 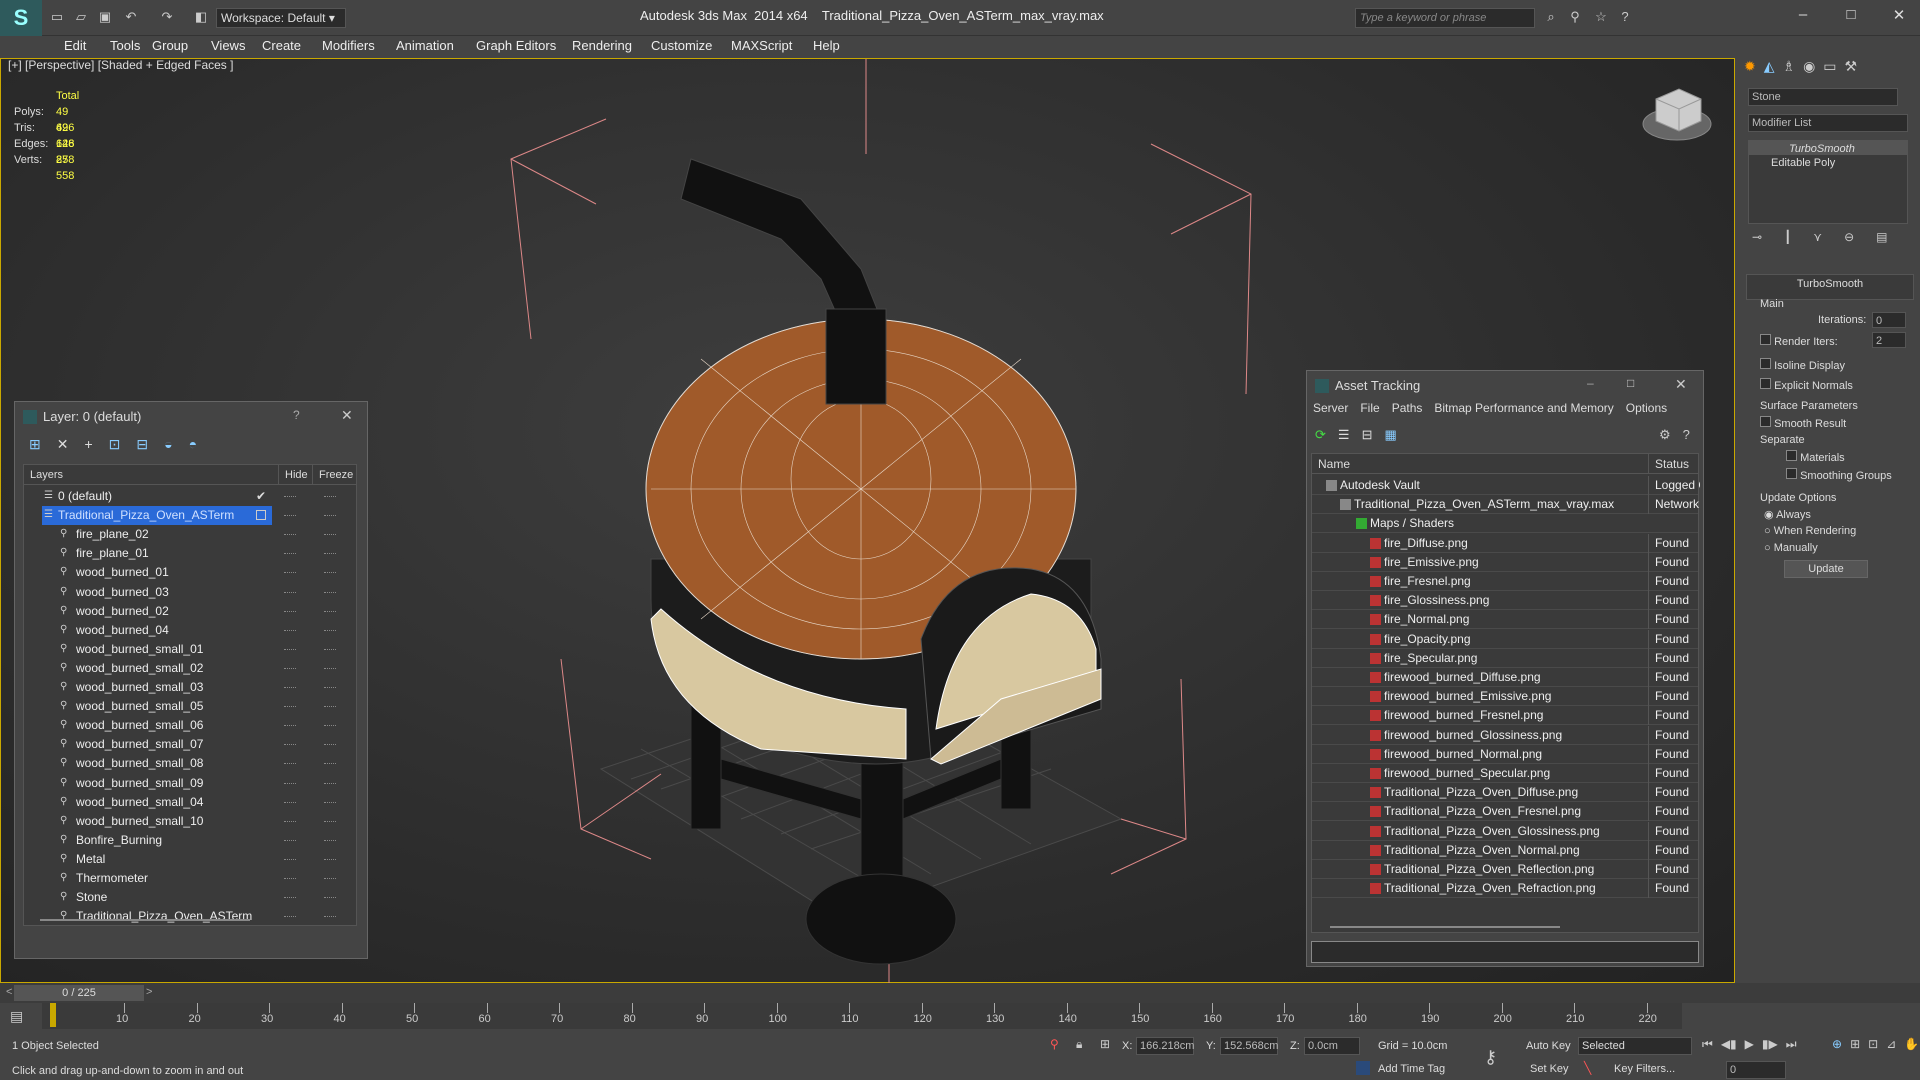 I want to click on go-to-end-icon: ⏭, so click(x=1791, y=1044).